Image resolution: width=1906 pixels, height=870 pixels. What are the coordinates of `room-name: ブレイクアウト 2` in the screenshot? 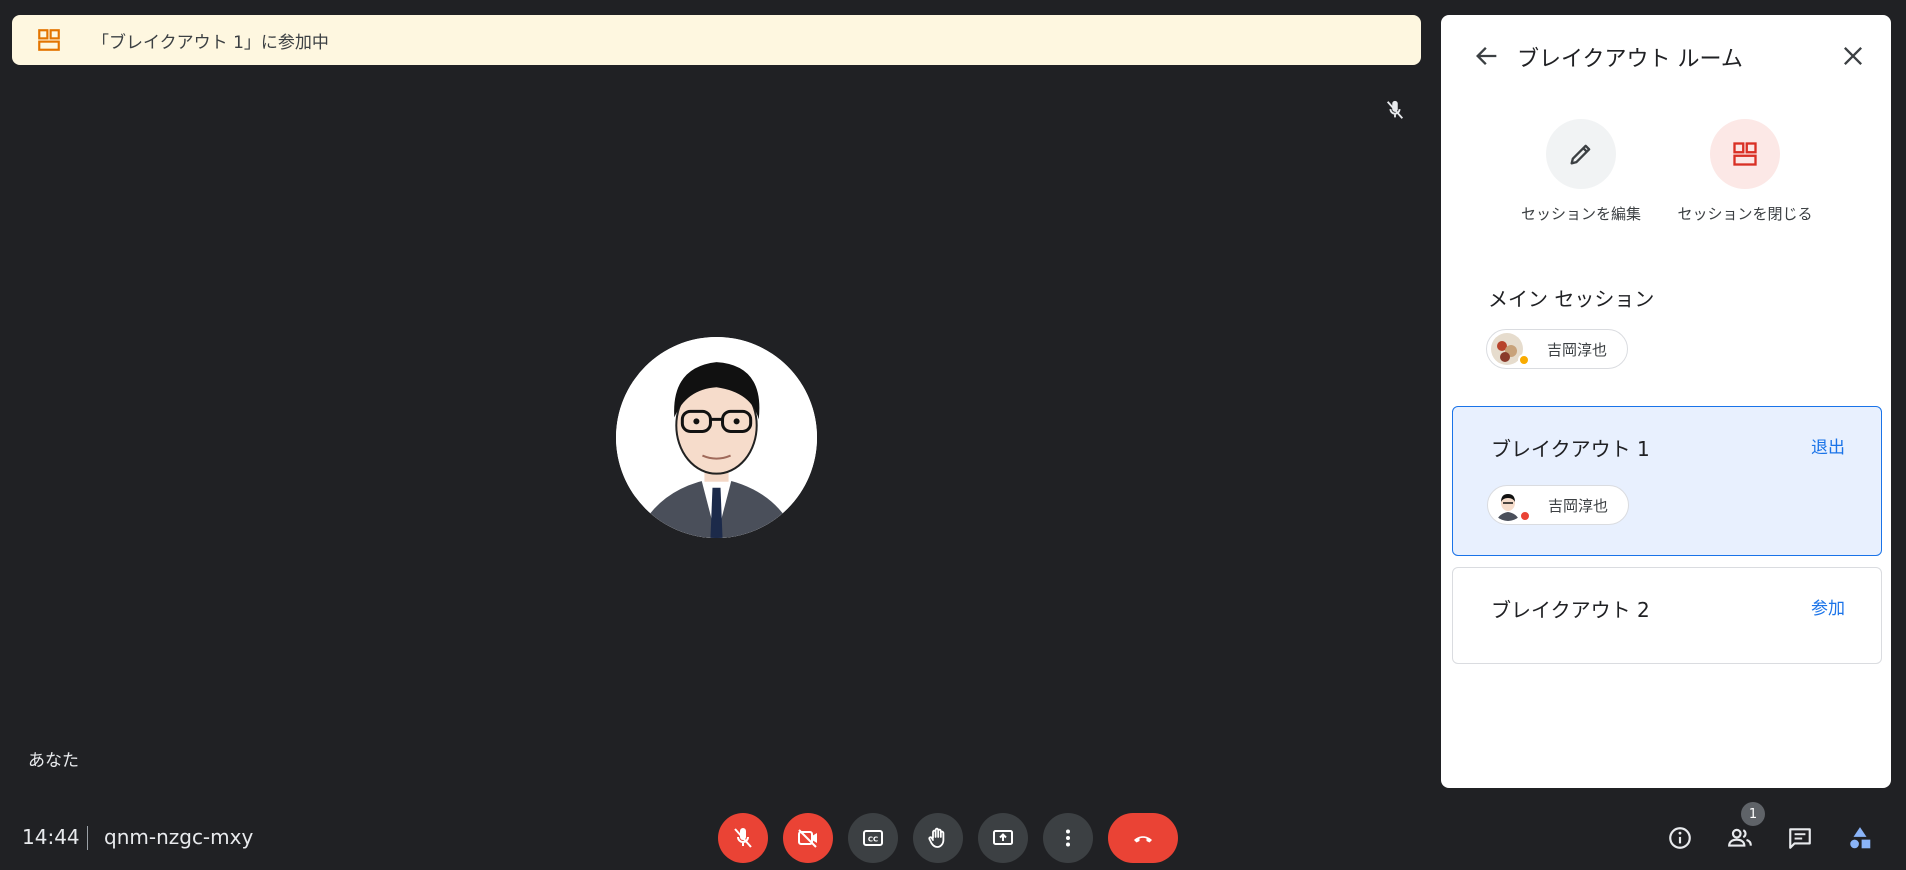 It's located at (1570, 610).